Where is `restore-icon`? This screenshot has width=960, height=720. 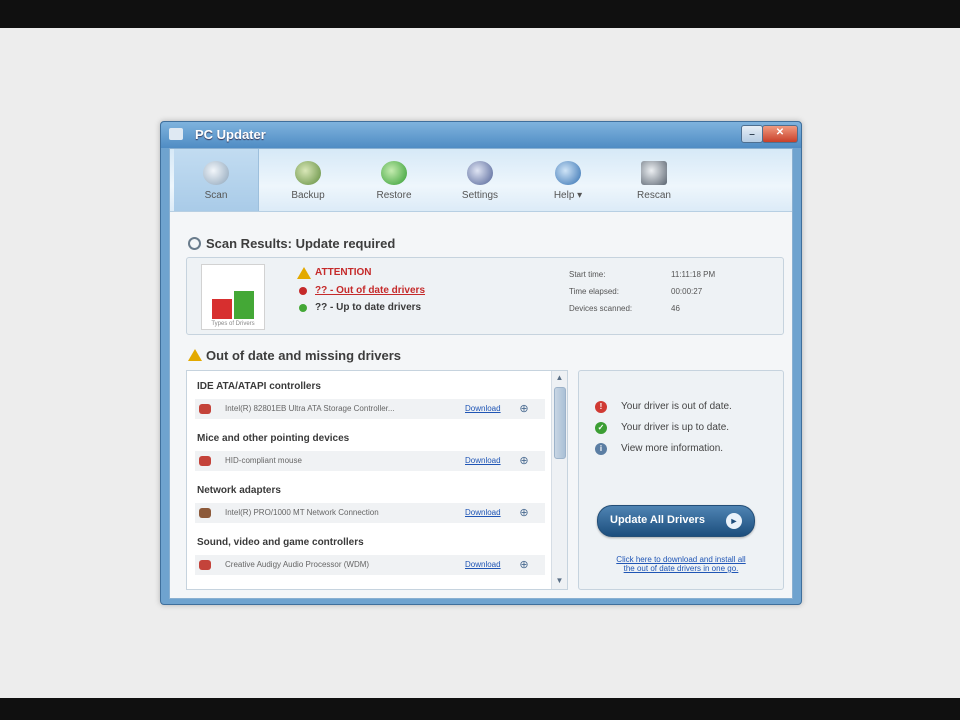
restore-icon is located at coordinates (394, 173).